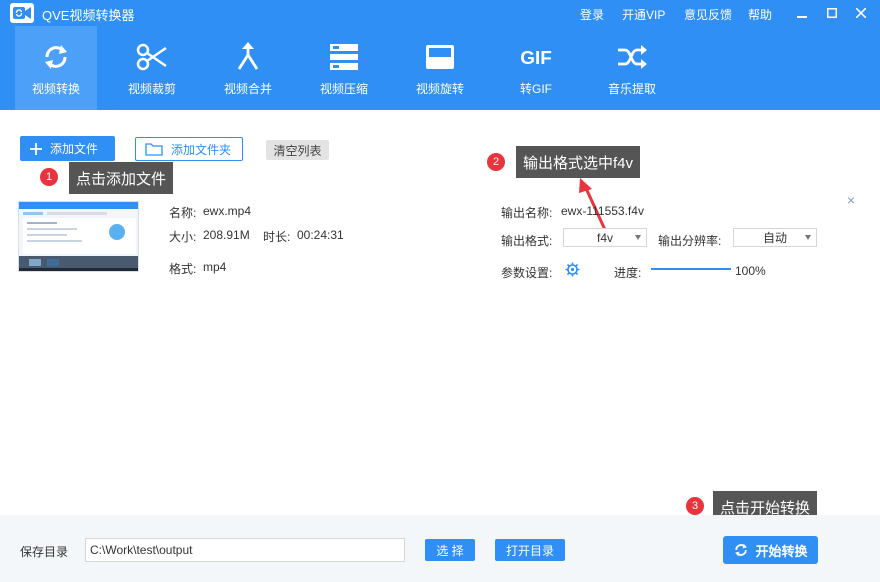 The width and height of the screenshot is (880, 582). Describe the element at coordinates (121, 178) in the screenshot. I see `annotation-callout-1: 点击添加文件` at that location.